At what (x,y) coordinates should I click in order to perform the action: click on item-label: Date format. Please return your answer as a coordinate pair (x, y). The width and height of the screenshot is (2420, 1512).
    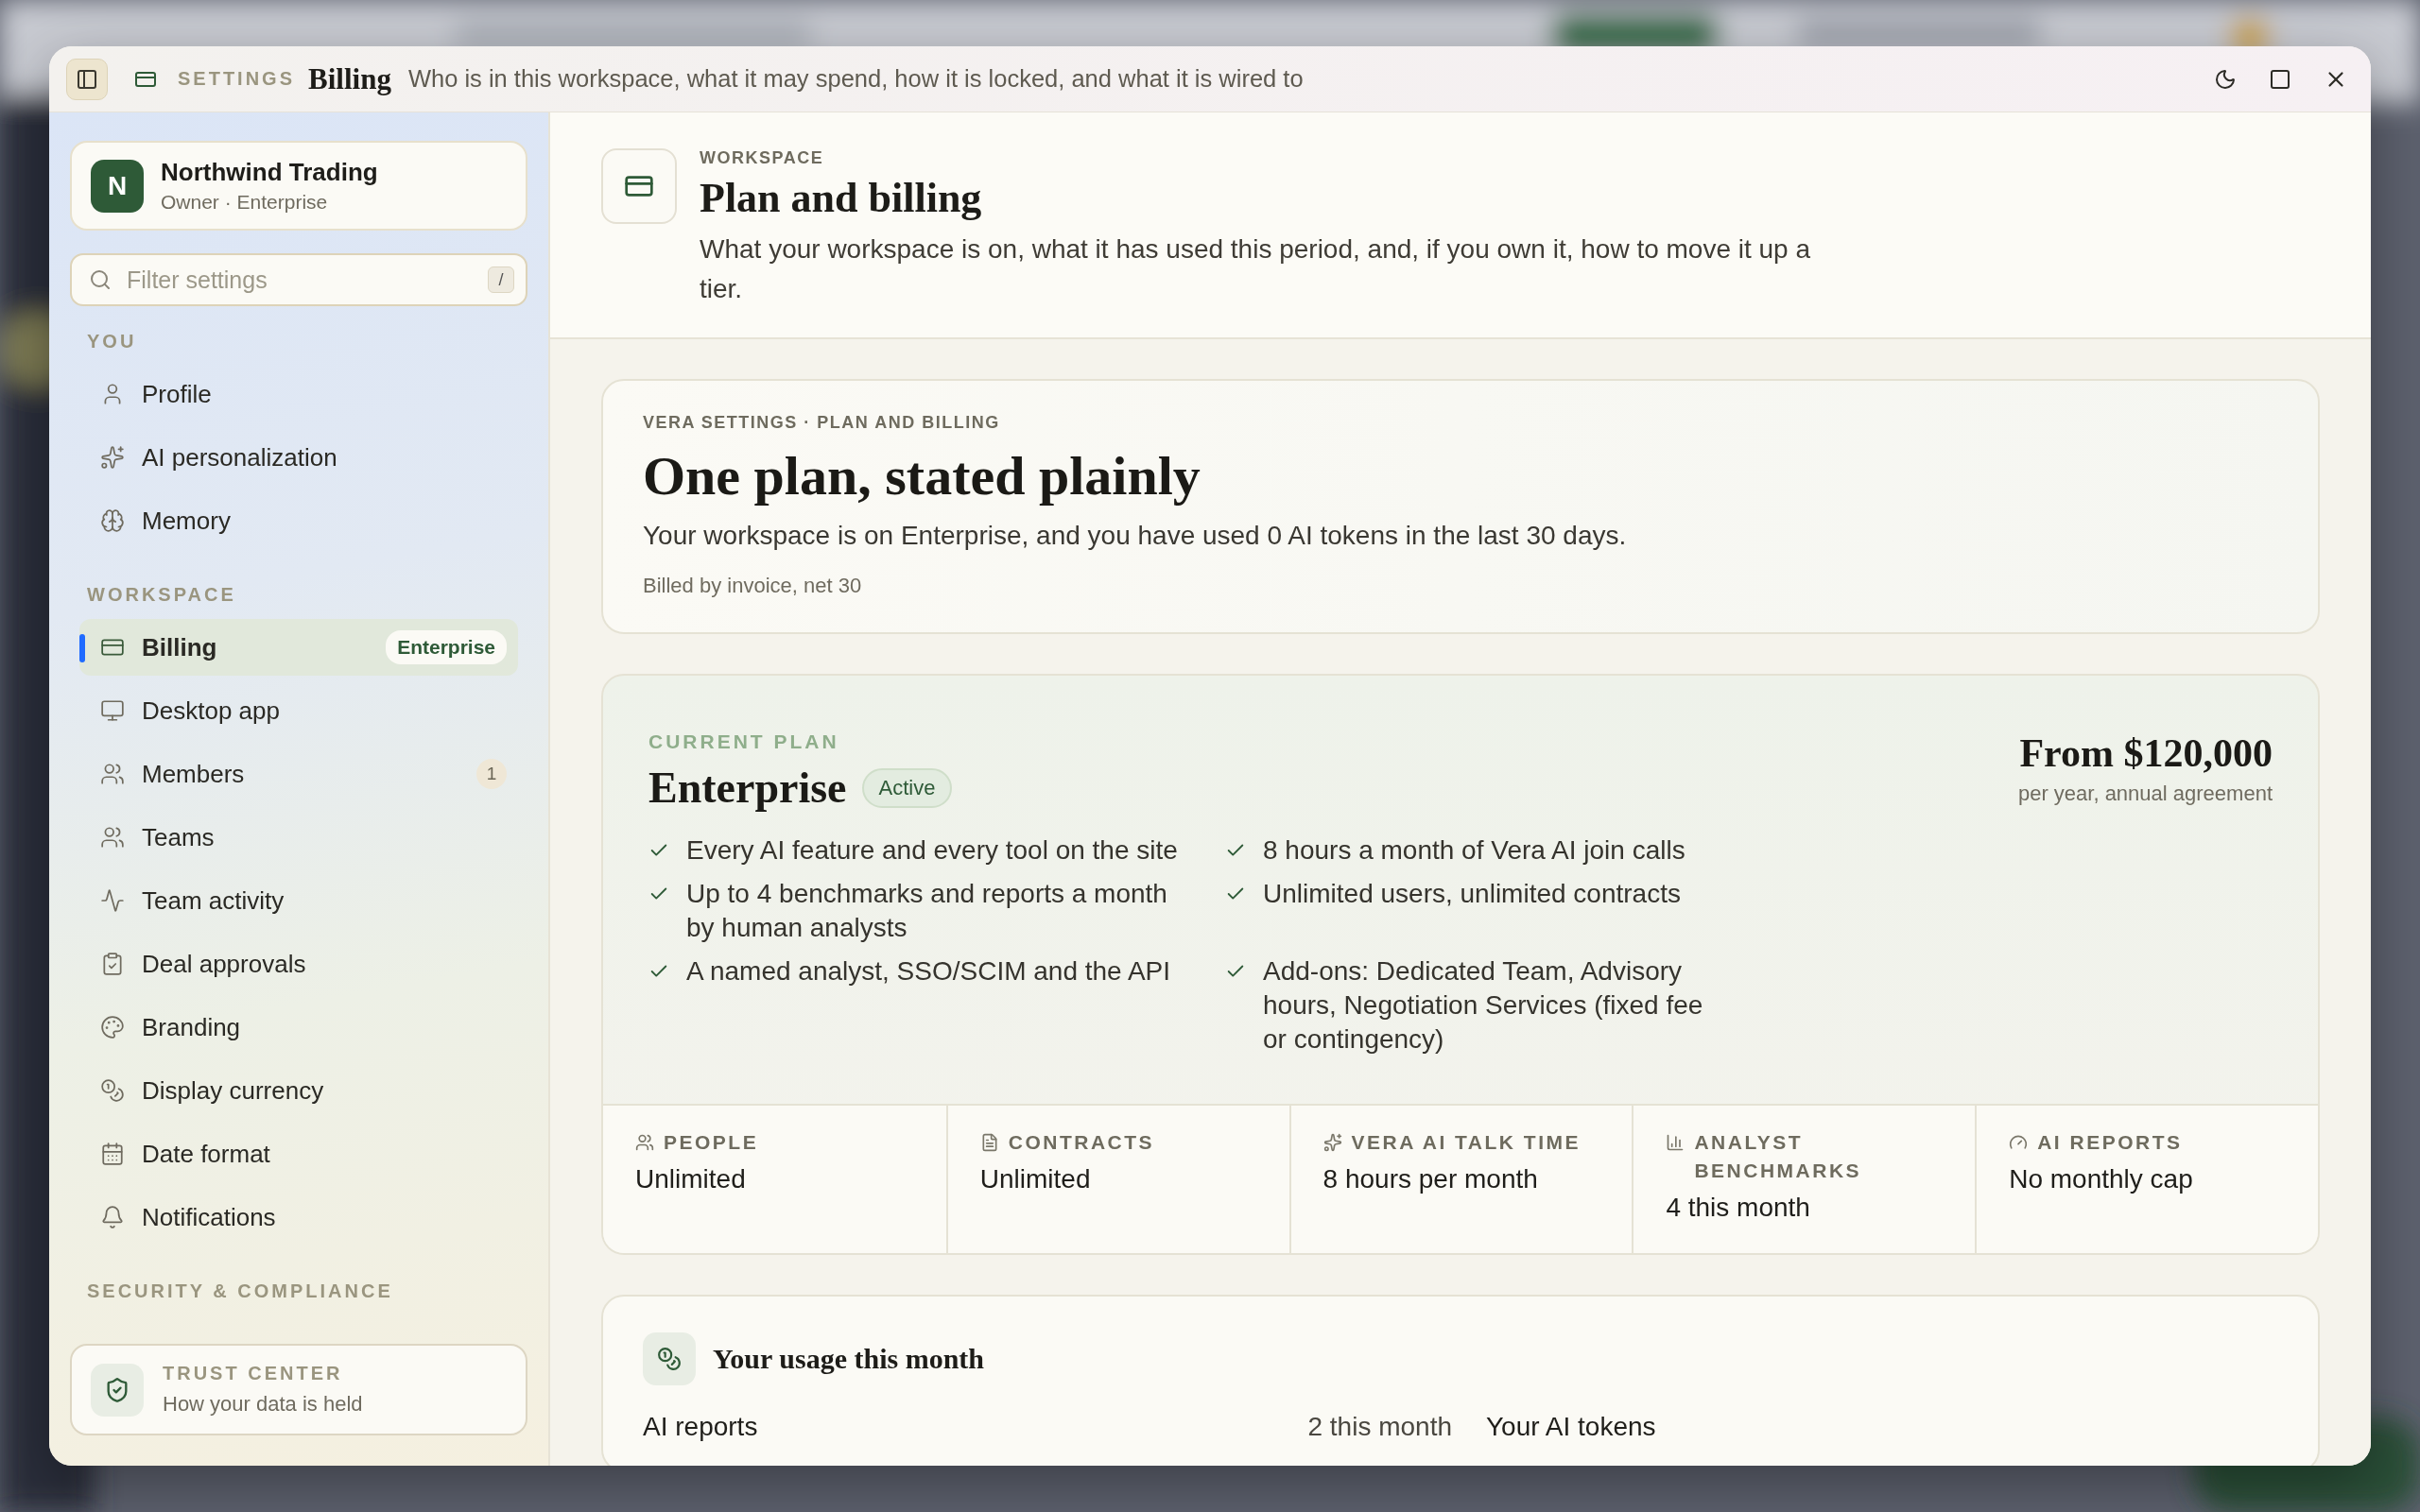
    Looking at the image, I should click on (206, 1154).